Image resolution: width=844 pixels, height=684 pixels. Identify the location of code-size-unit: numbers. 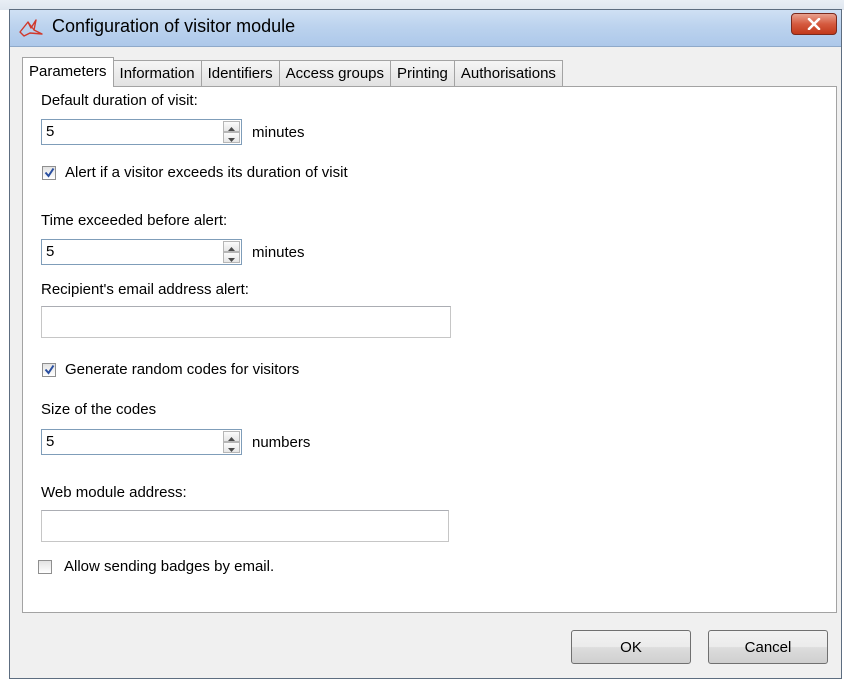
(281, 442).